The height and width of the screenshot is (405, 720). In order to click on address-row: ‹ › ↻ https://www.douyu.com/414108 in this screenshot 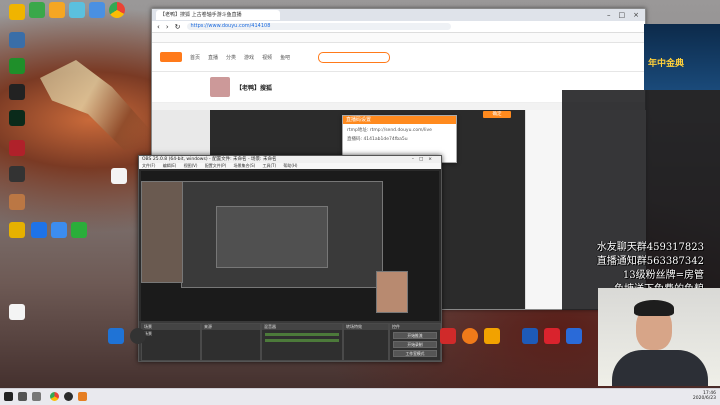, I will do `click(398, 27)`.